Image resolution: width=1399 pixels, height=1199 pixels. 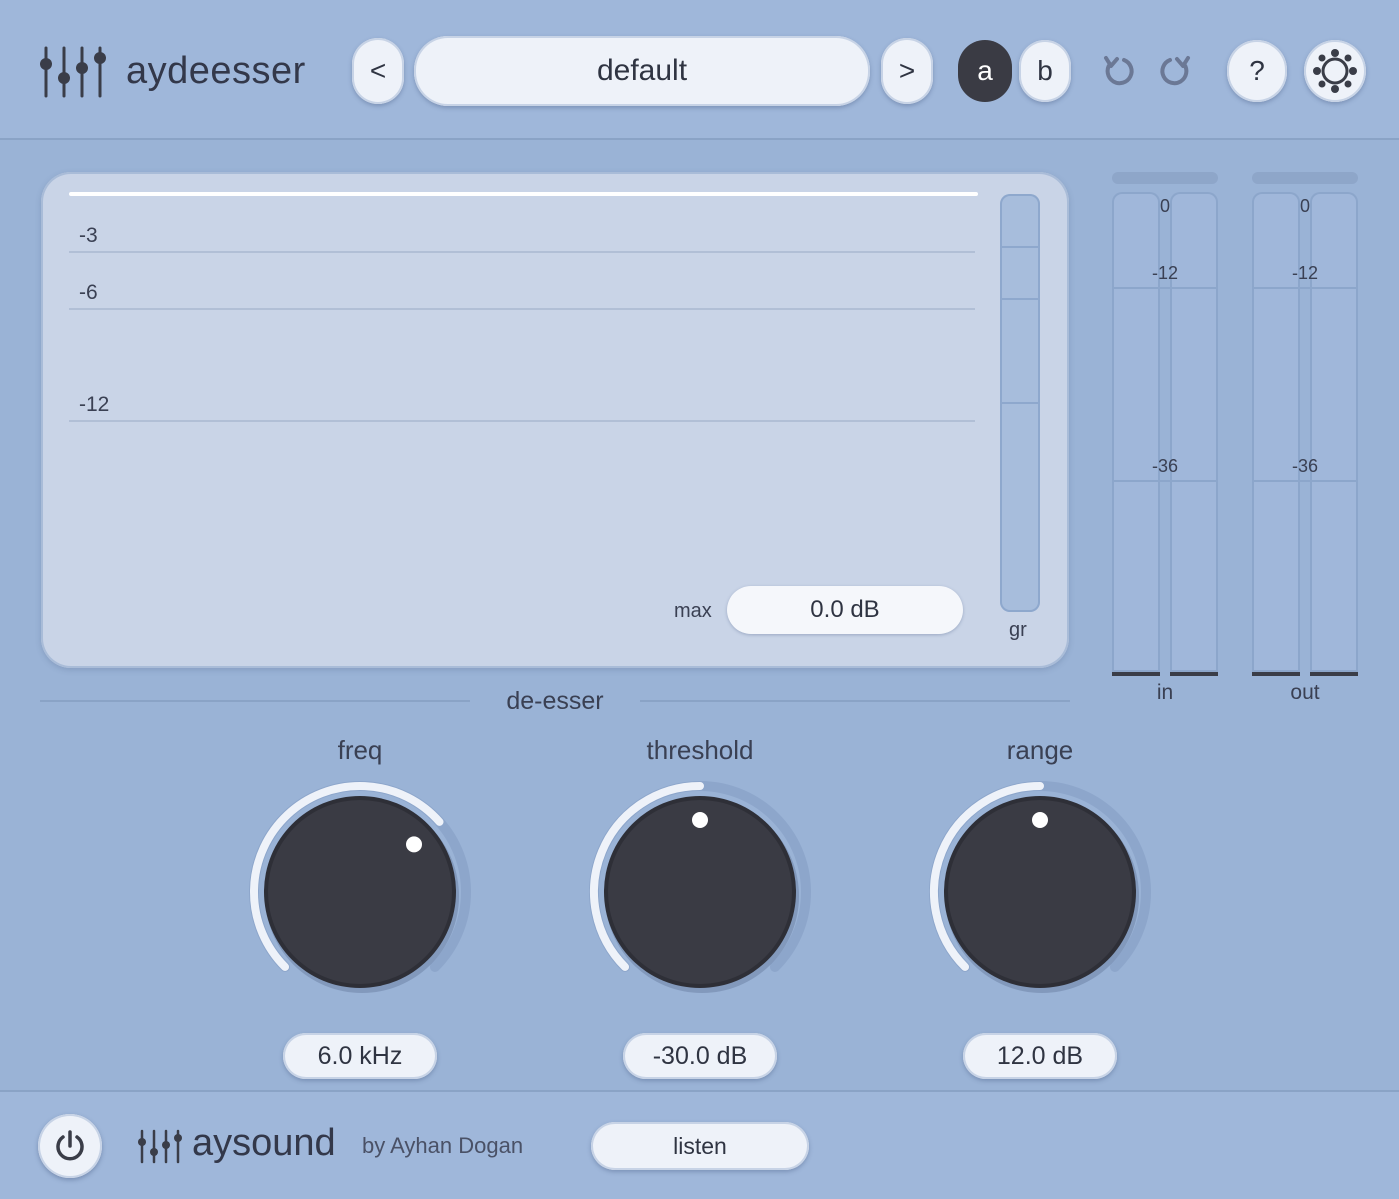 What do you see at coordinates (1040, 750) in the screenshot?
I see `range-label: range` at bounding box center [1040, 750].